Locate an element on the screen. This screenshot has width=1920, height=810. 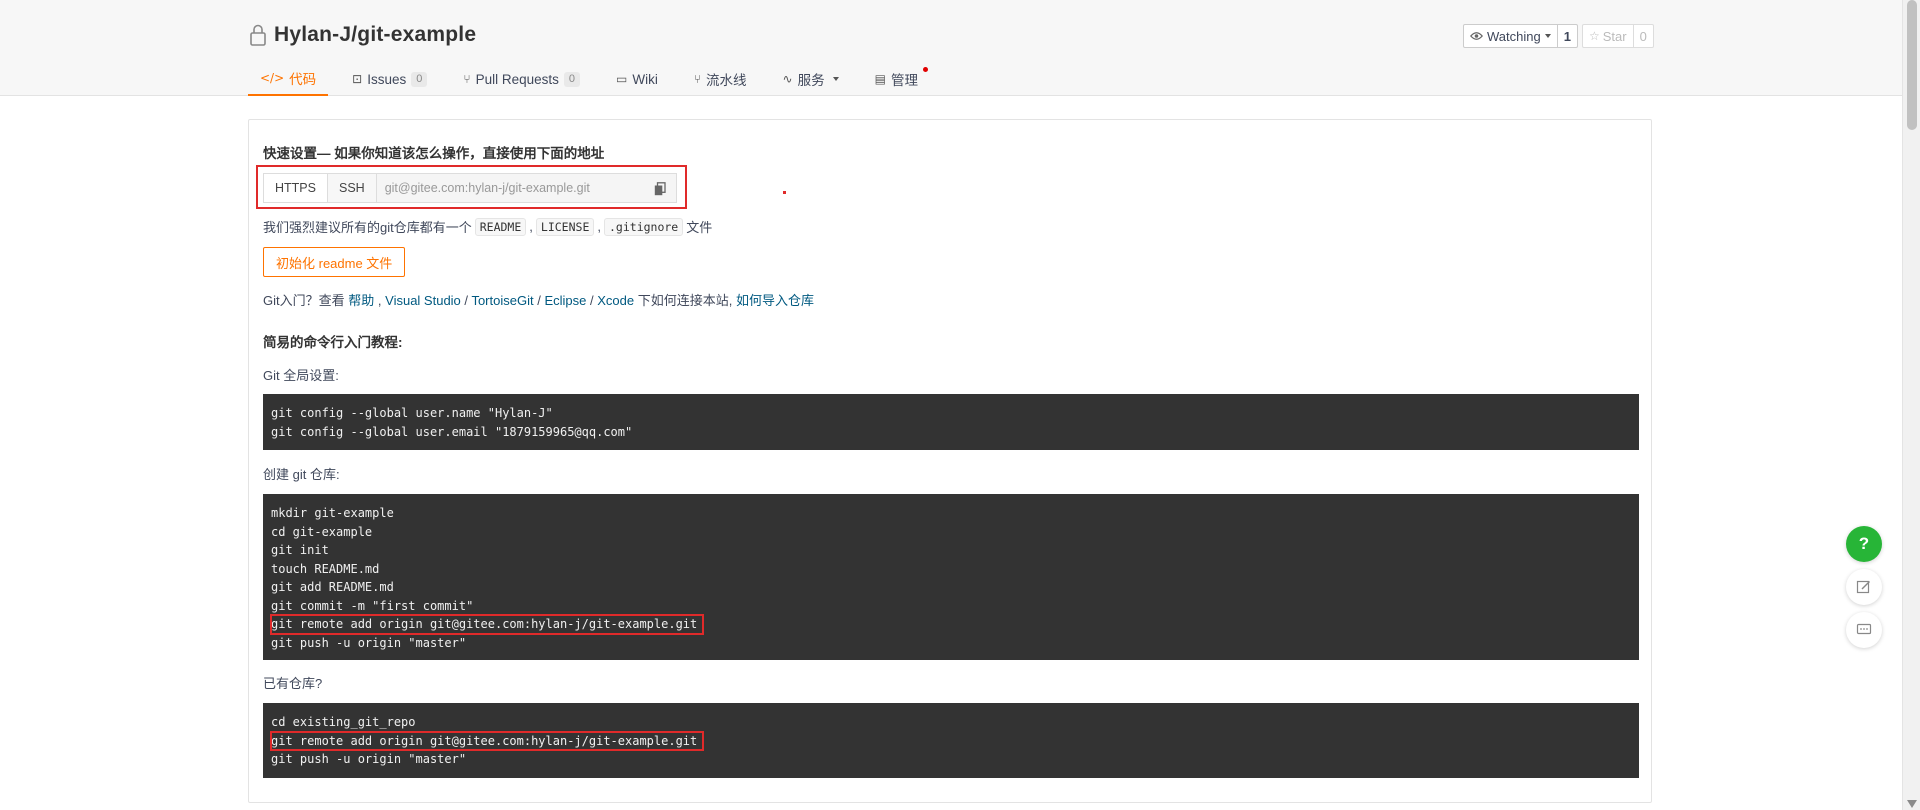
vertical-scrollbar is located at coordinates (1911, 405).